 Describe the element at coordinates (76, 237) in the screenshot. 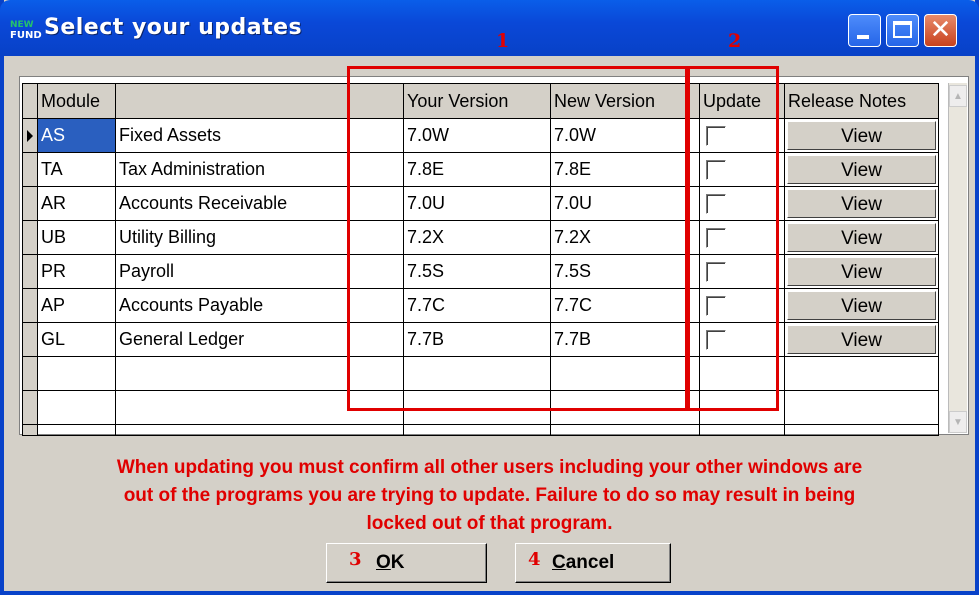

I see `module-code: UB` at that location.